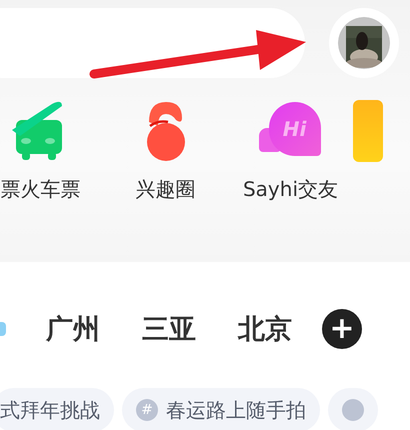  Describe the element at coordinates (147, 410) in the screenshot. I see `hashtag-icon: #` at that location.